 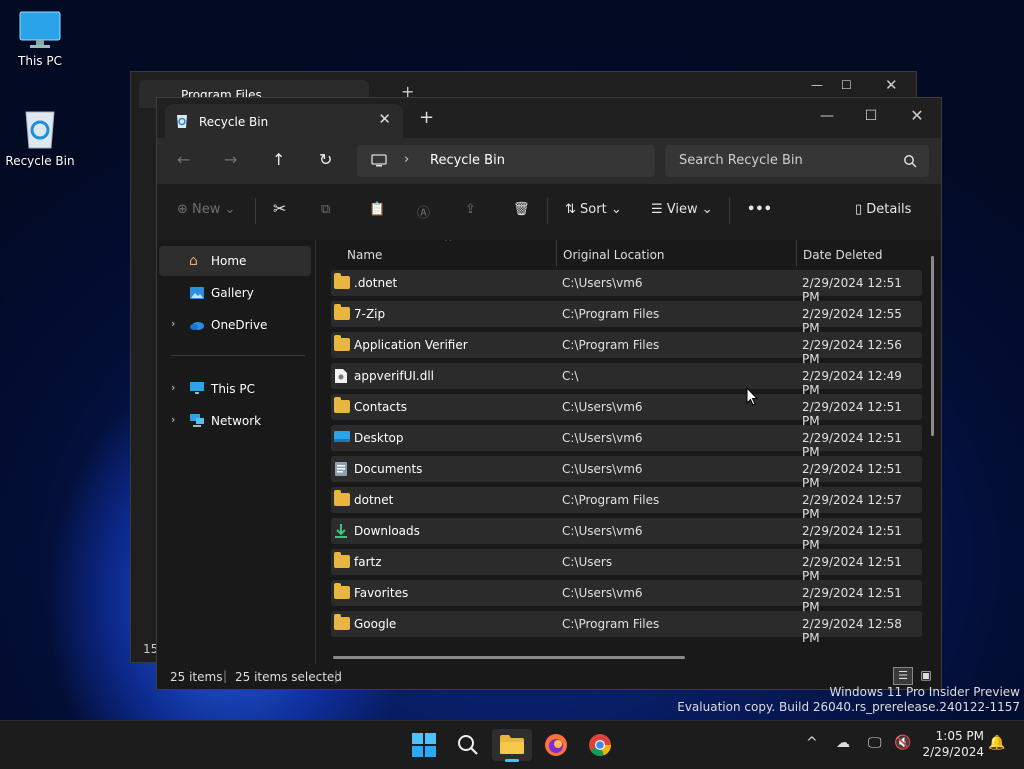 I want to click on onedrive-offline-icon: ☁, so click(x=843, y=743).